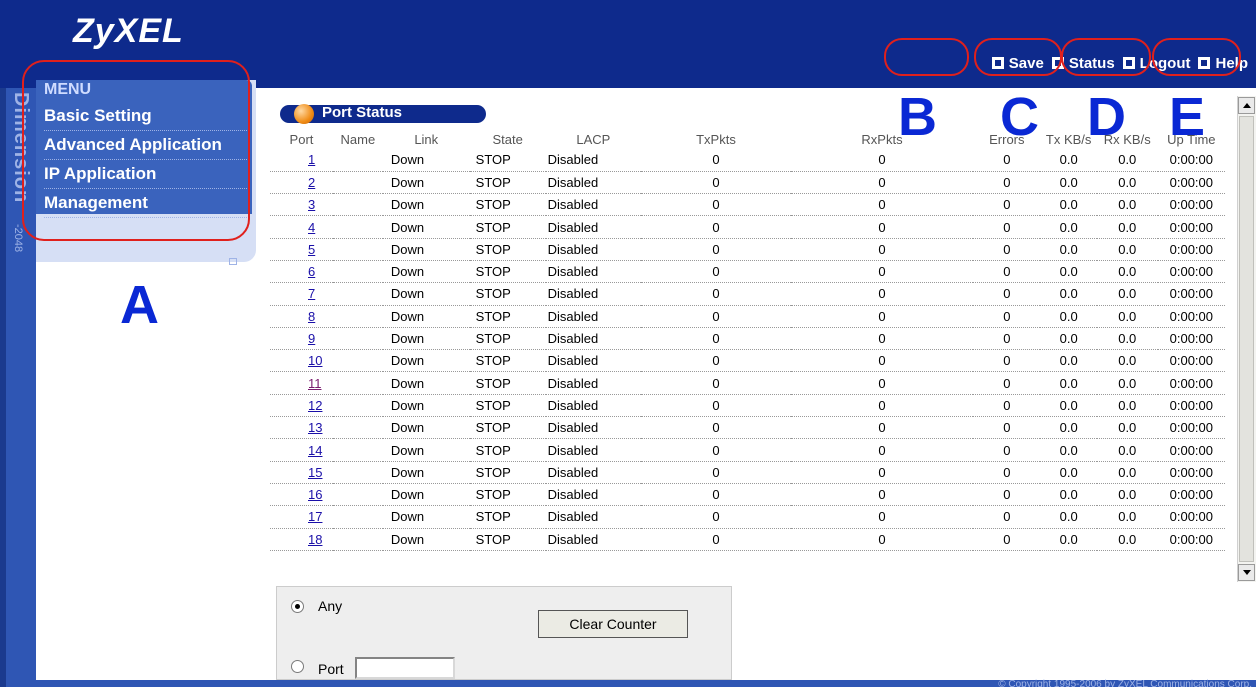 The width and height of the screenshot is (1256, 687). Describe the element at coordinates (301, 205) in the screenshot. I see `cell-port: 3` at that location.